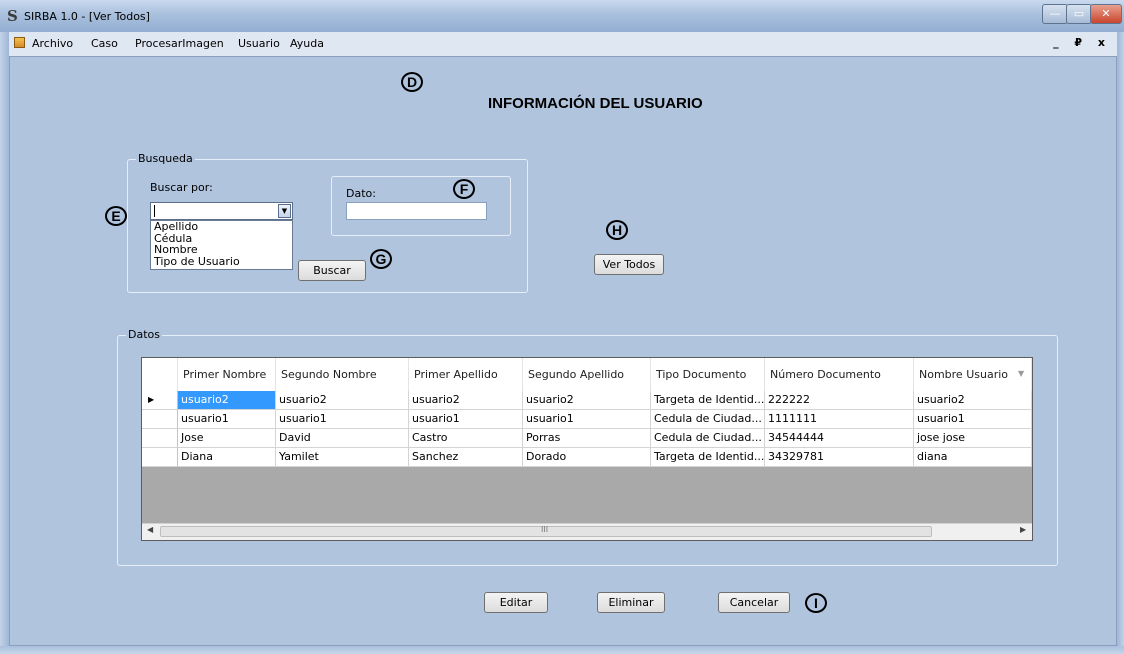 This screenshot has width=1124, height=654. I want to click on table-cell: Castro, so click(466, 438).